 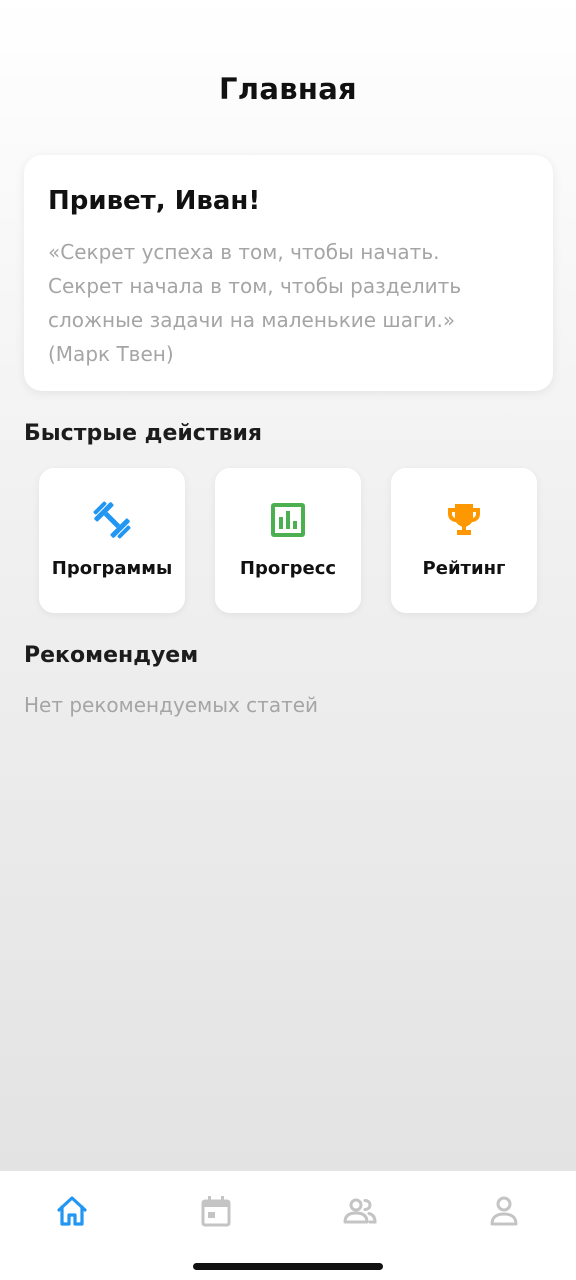 I want to click on quick-action-programs: Программы, so click(x=112, y=540).